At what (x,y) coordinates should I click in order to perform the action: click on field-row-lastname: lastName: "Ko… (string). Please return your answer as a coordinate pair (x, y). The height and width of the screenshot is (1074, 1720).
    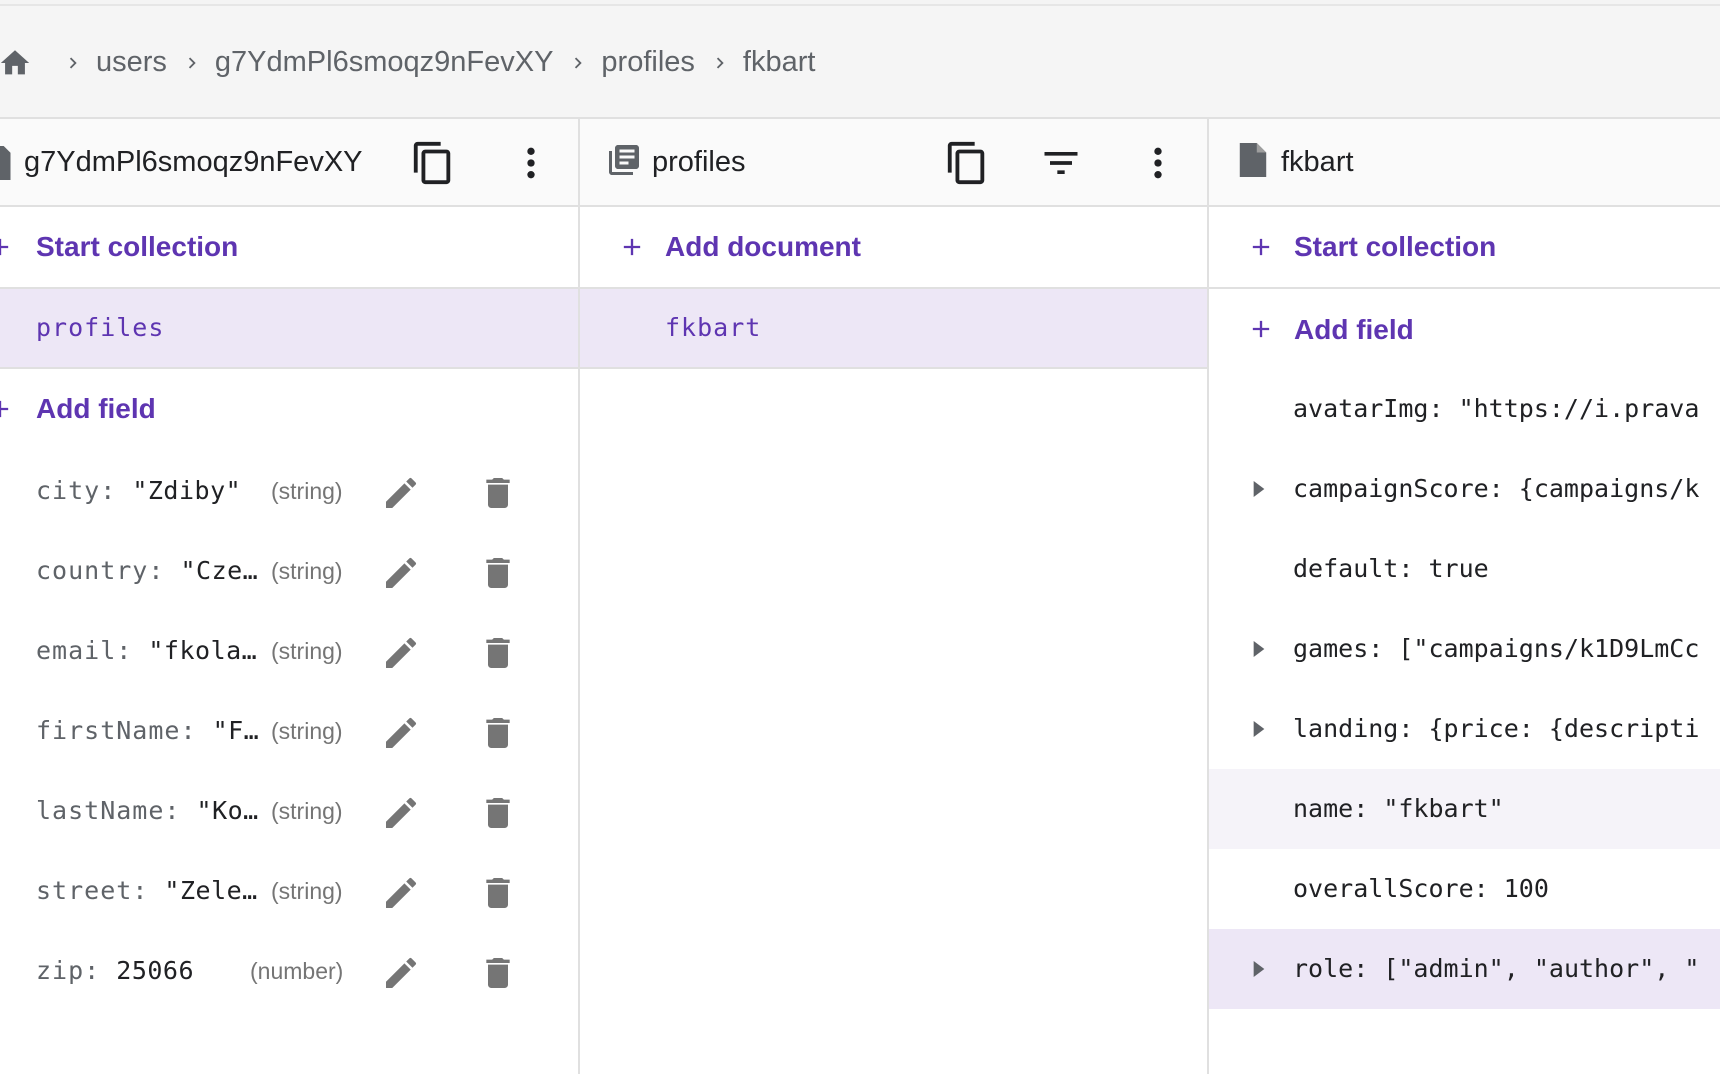
    Looking at the image, I should click on (289, 811).